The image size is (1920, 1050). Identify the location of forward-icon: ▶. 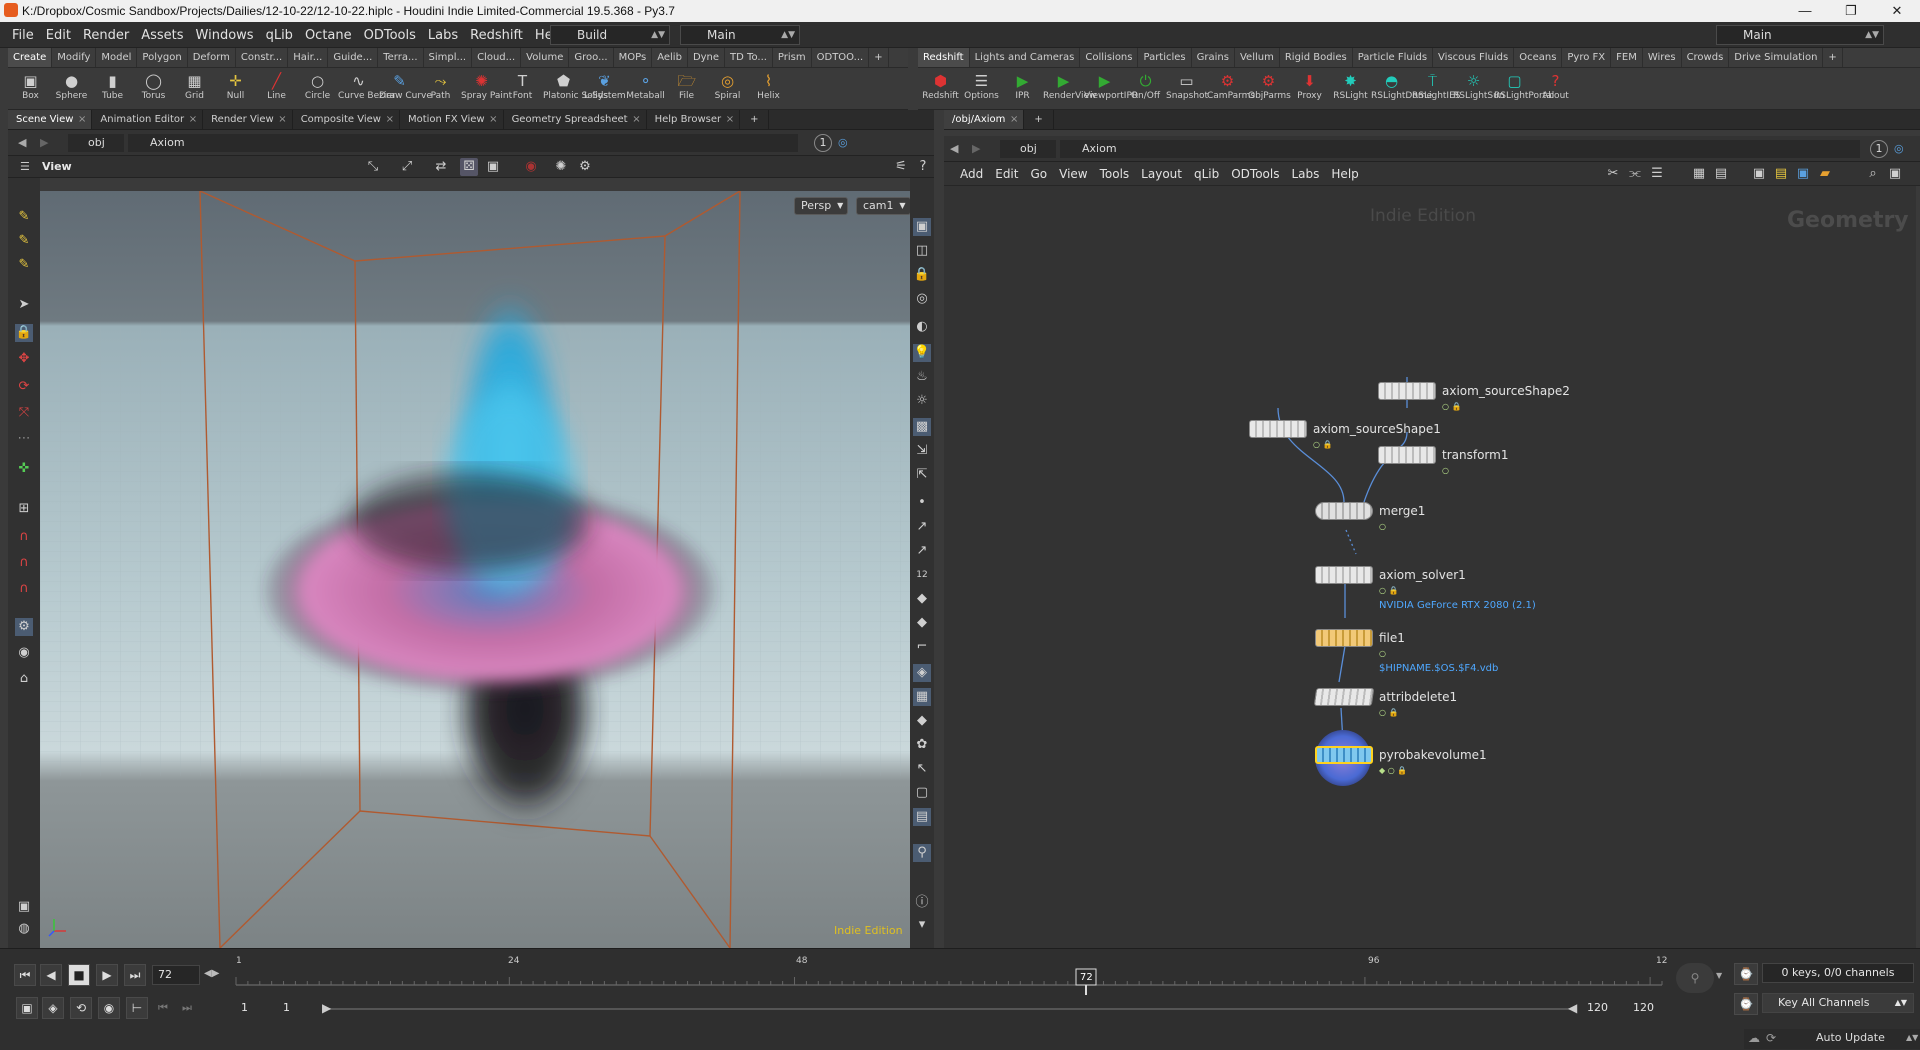
(44, 143).